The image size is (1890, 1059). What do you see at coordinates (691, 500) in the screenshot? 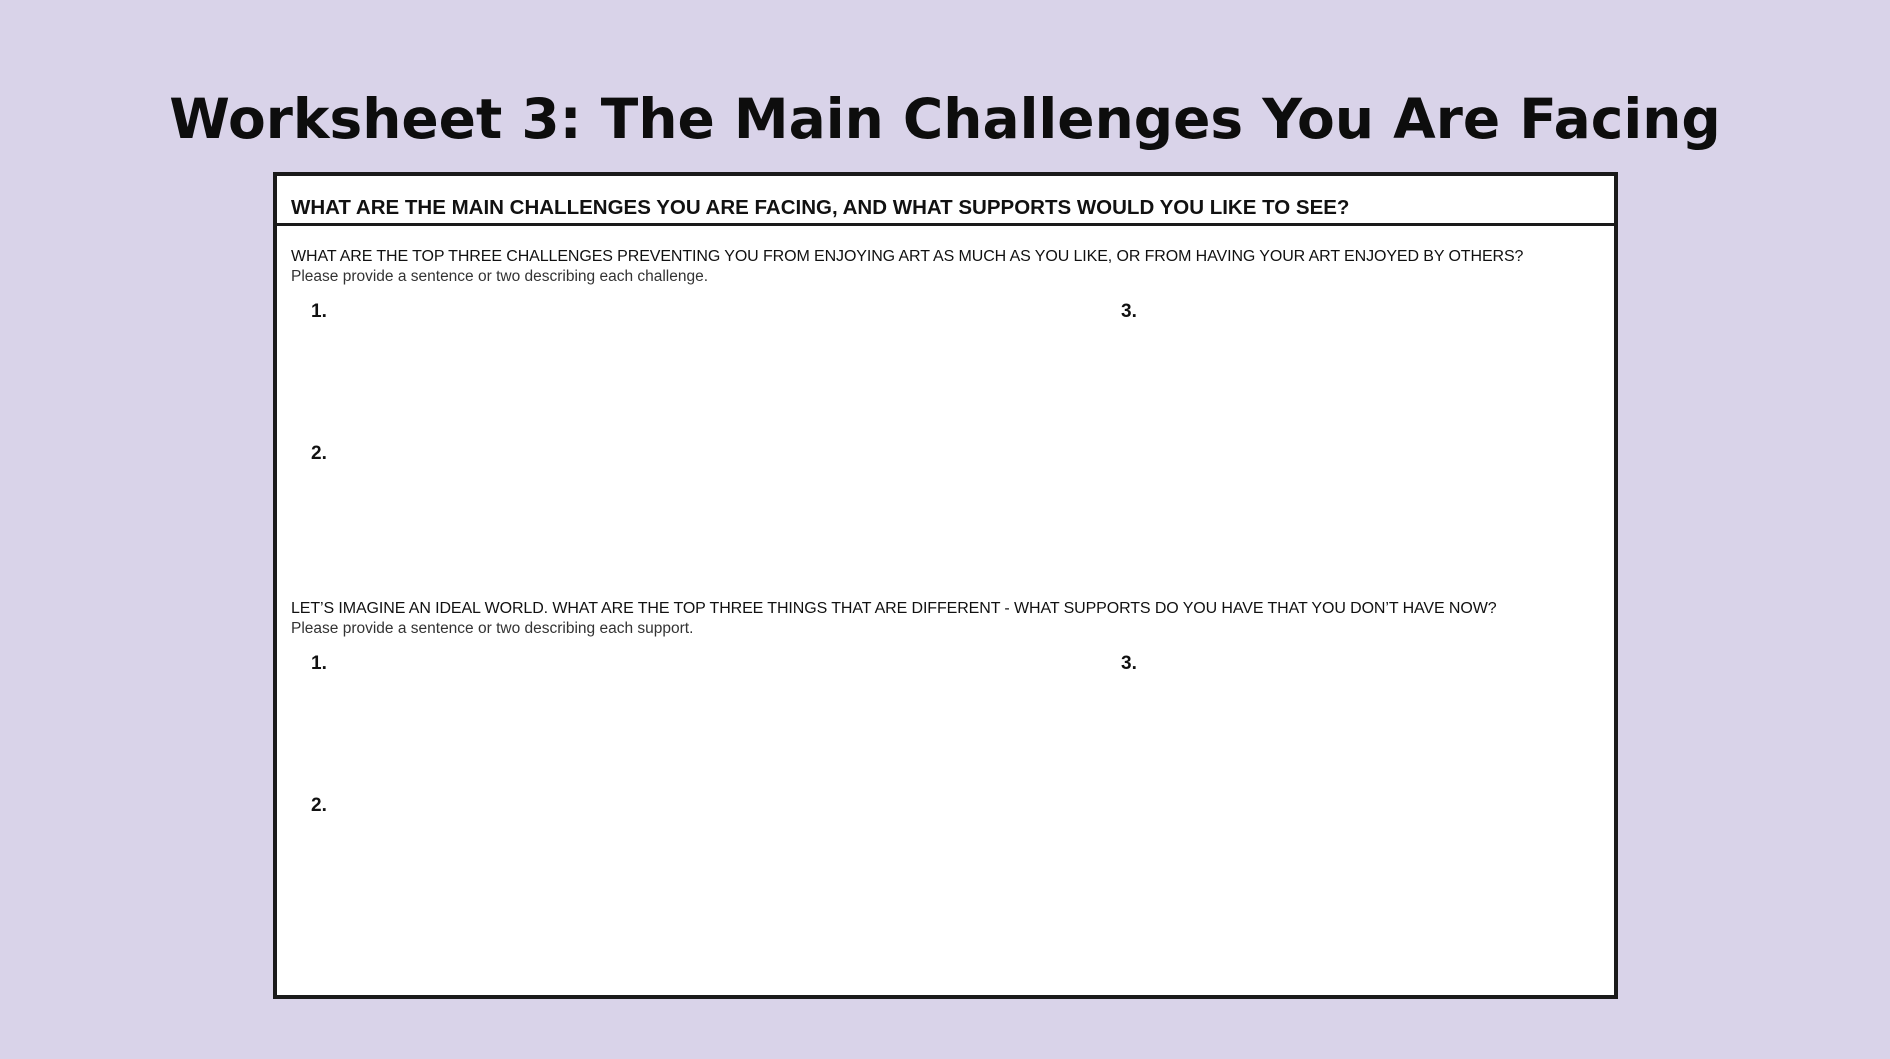
I see `challenge-2-answer-field` at bounding box center [691, 500].